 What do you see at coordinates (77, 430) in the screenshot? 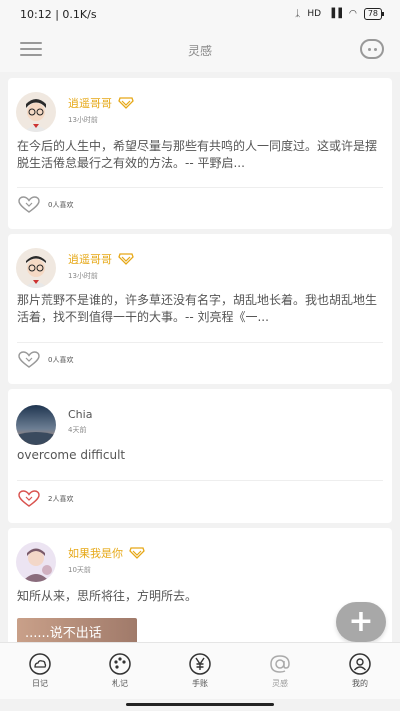
I see `post-time: 4天前` at bounding box center [77, 430].